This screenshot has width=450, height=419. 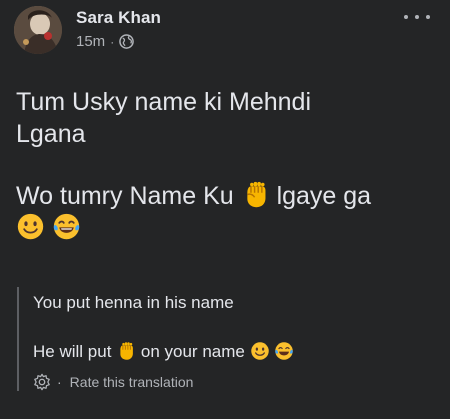 I want to click on post-paragraph-2: Wo tumry Name Ku lgaye ga, so click(x=228, y=212).